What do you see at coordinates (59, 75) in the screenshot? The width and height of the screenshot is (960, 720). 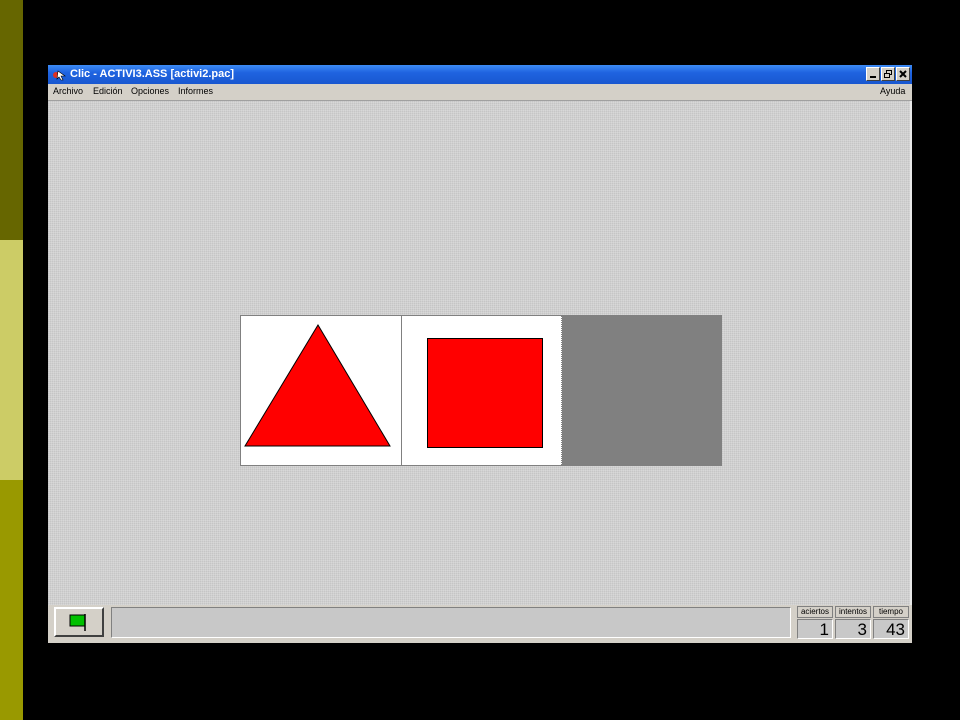 I see `clic-app-icon` at bounding box center [59, 75].